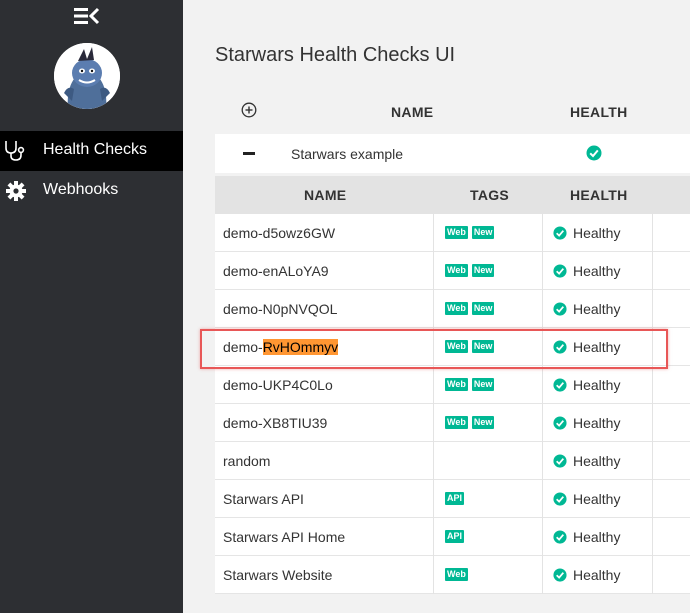 The height and width of the screenshot is (613, 690). I want to click on expand-all-icon, so click(249, 110).